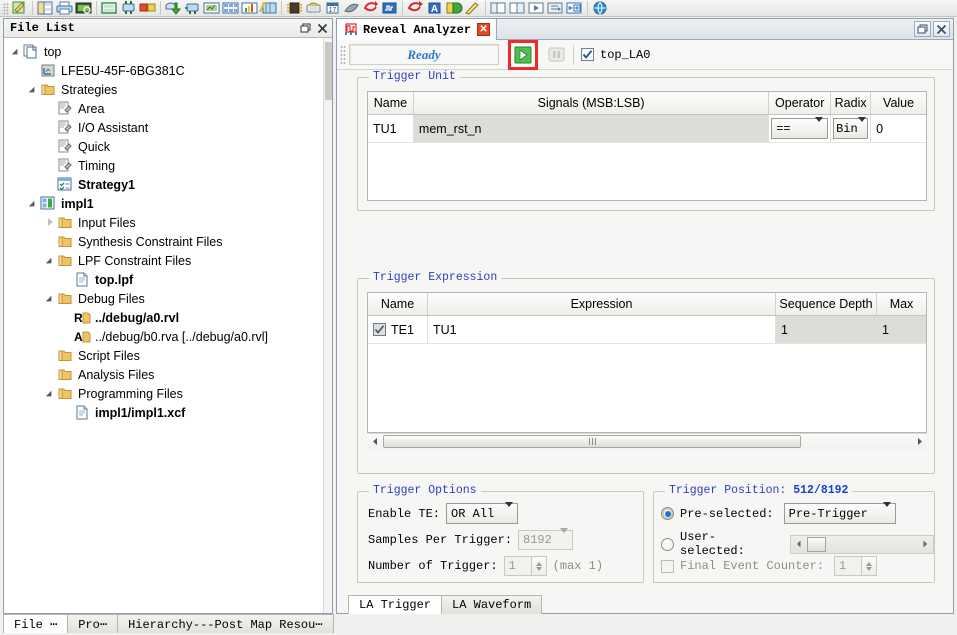  I want to click on tree-item-script-files: Script Files, so click(163, 355).